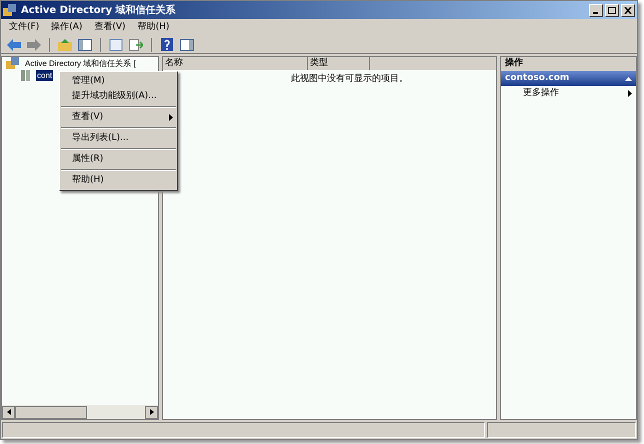 The width and height of the screenshot is (644, 444). Describe the element at coordinates (339, 63) in the screenshot. I see `column-header: 类型` at that location.